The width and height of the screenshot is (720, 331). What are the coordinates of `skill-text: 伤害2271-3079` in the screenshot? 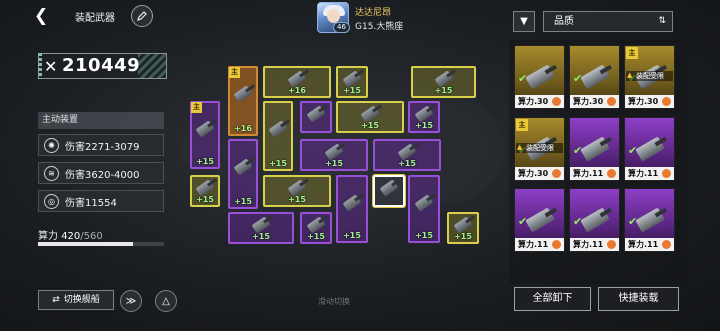 It's located at (102, 147).